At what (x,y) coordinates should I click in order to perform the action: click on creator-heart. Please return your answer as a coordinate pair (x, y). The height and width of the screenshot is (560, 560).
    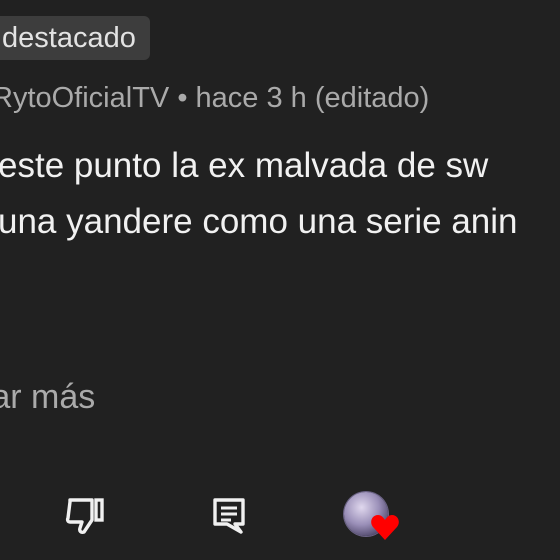
    Looking at the image, I should click on (373, 521).